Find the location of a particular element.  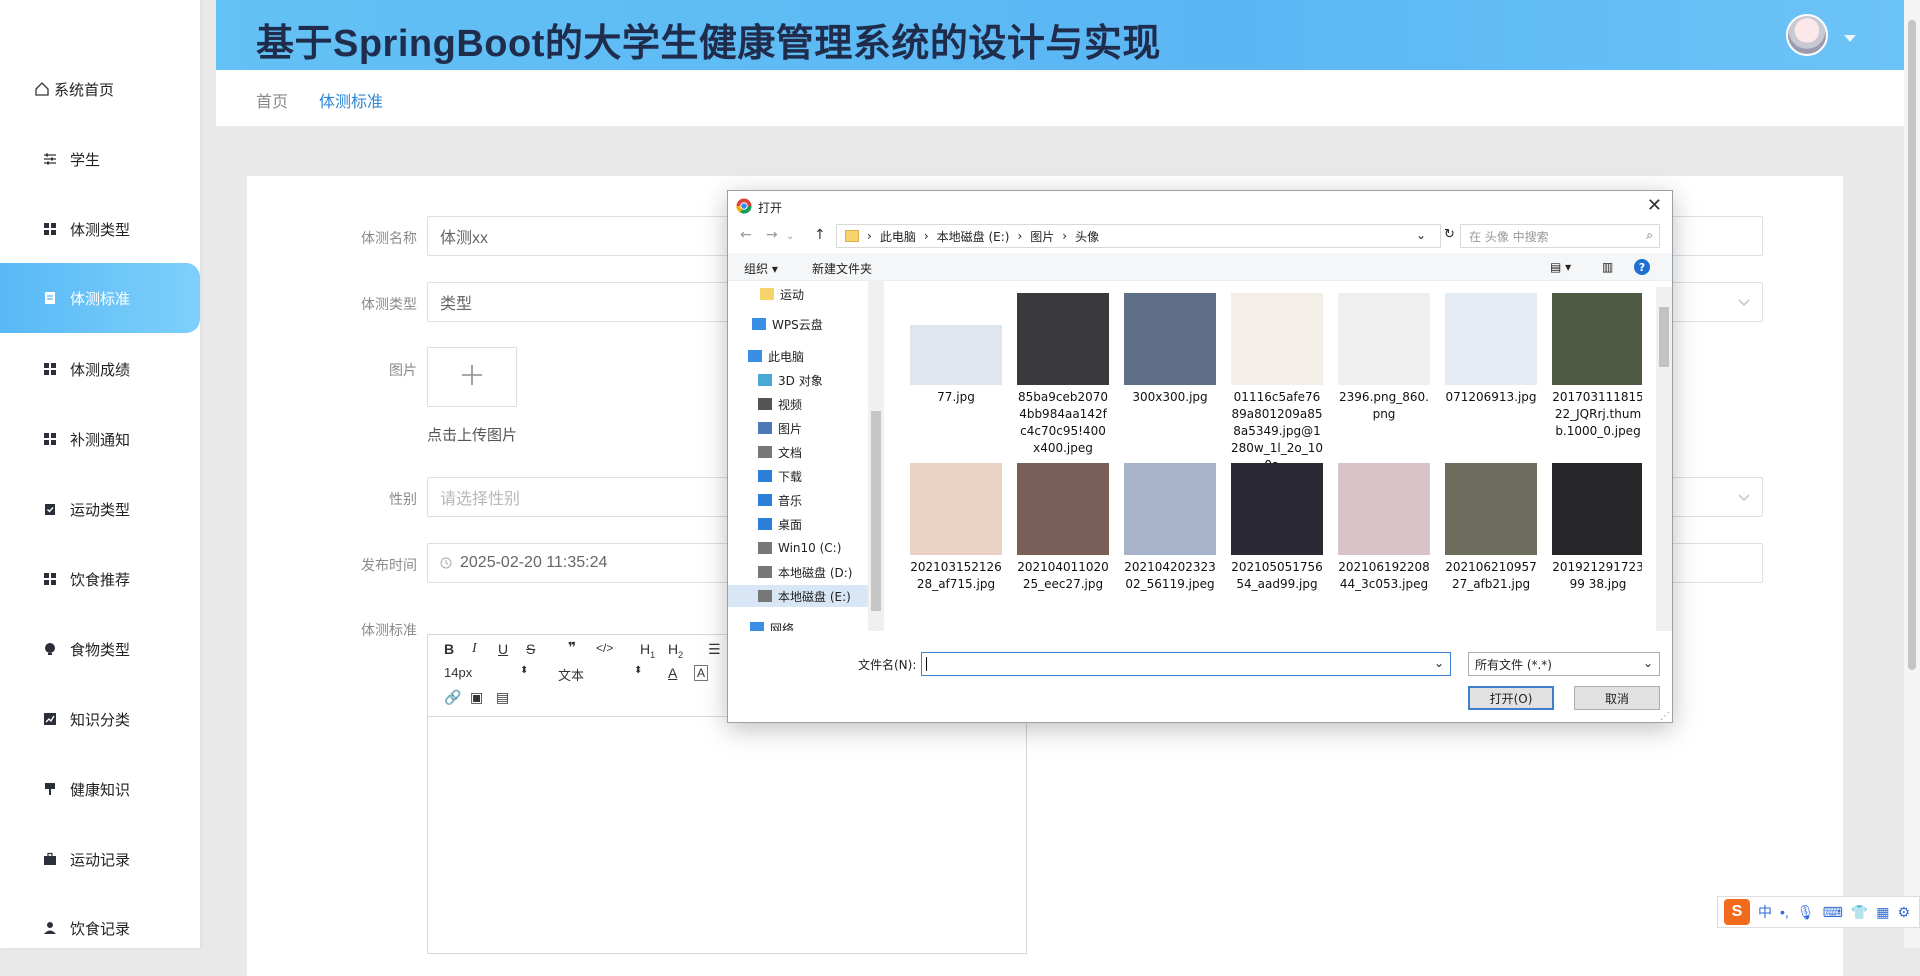

image-upload-button is located at coordinates (472, 377).